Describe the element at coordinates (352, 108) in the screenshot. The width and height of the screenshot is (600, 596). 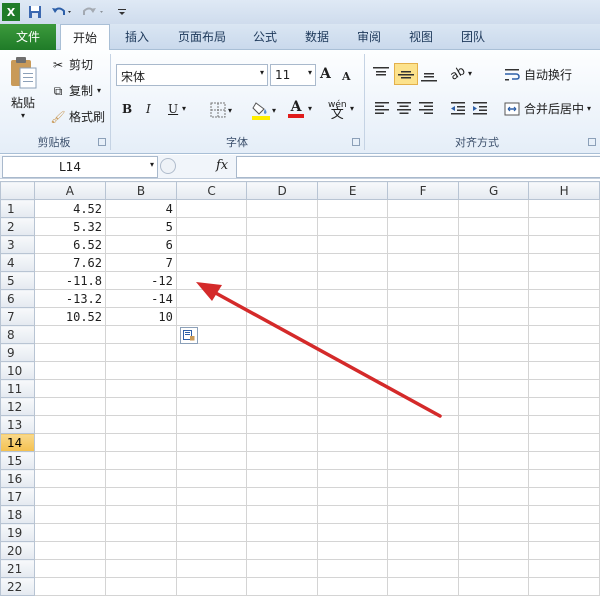
I see `phonetic-dropdown-icon: ▾` at that location.